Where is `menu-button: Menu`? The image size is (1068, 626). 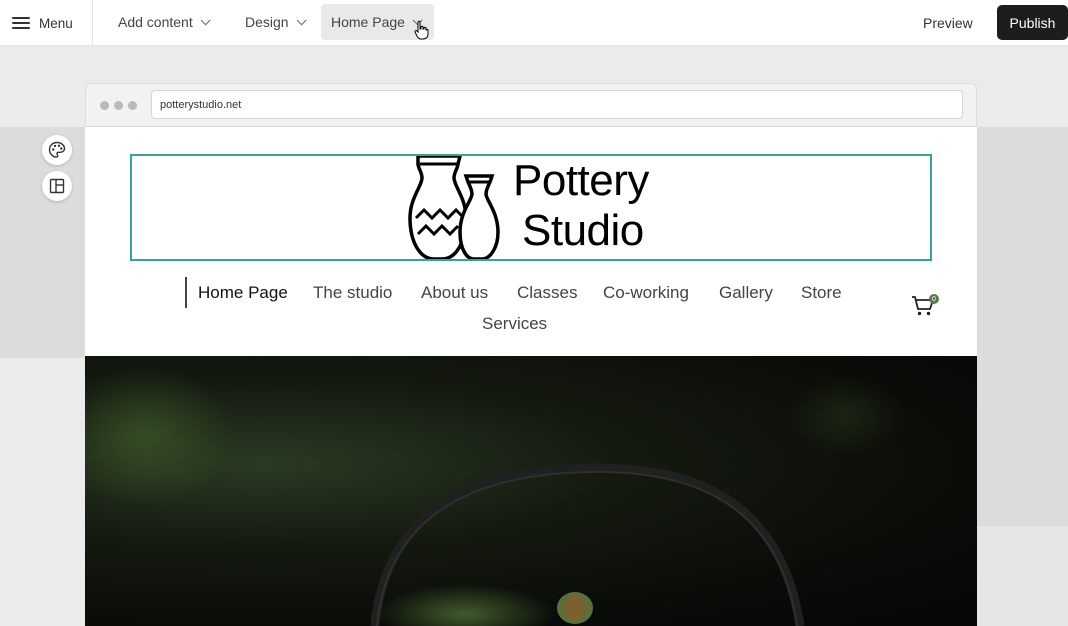
menu-button: Menu is located at coordinates (46, 23).